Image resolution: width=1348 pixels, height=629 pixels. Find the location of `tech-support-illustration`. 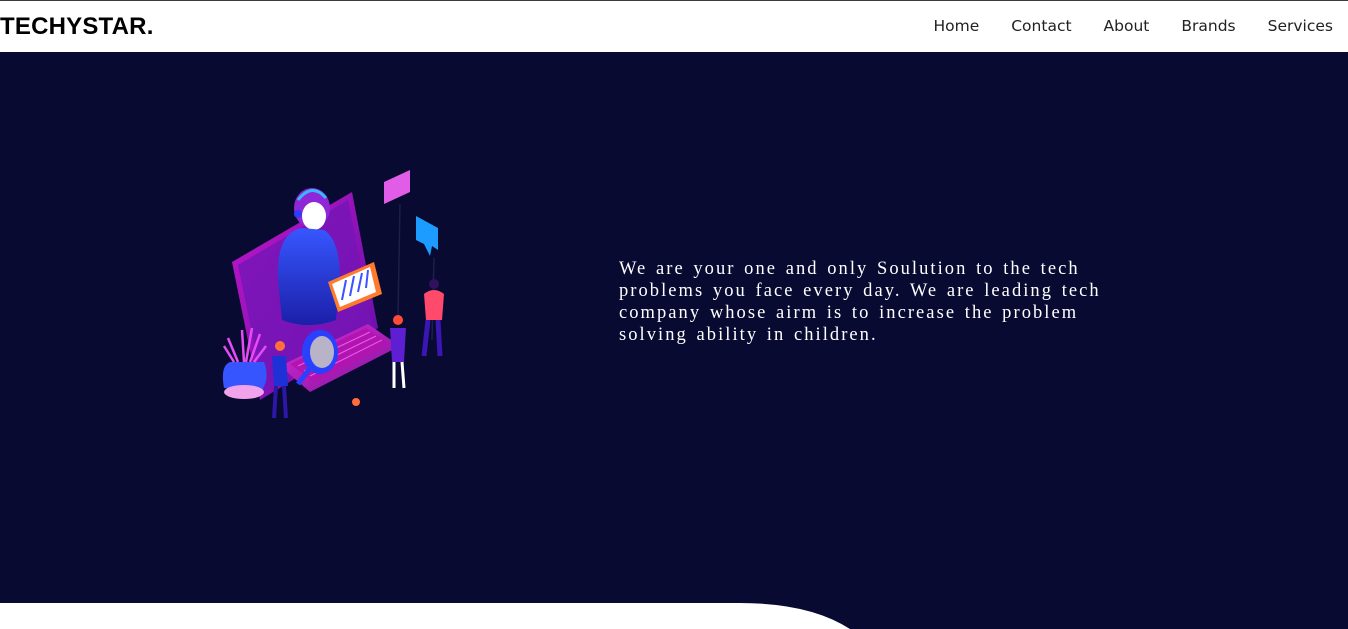

tech-support-illustration is located at coordinates (333, 294).